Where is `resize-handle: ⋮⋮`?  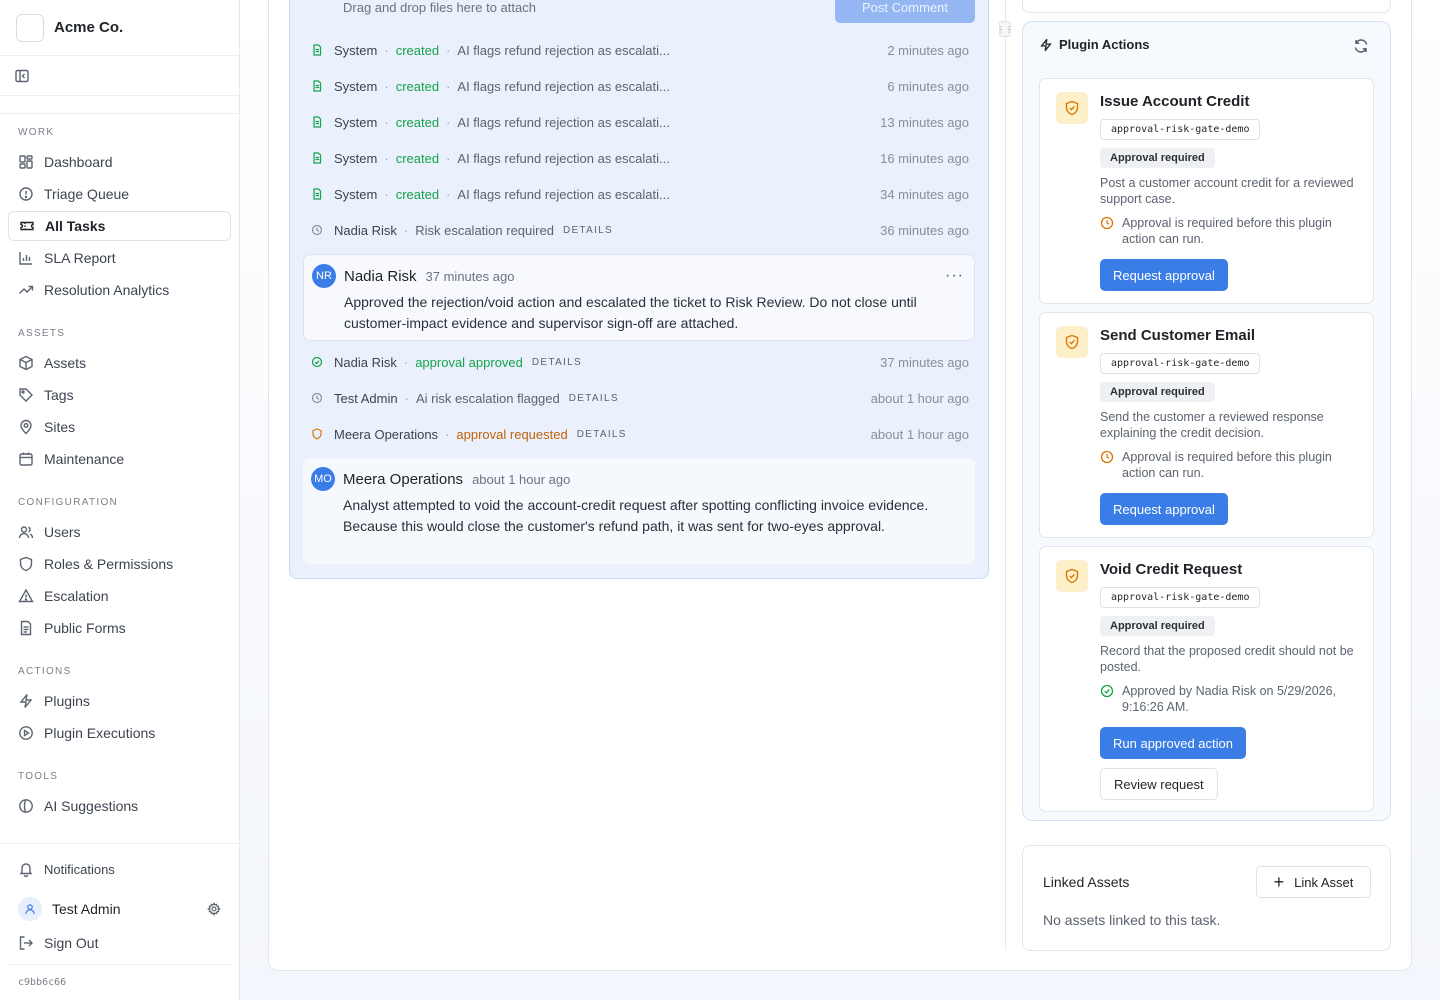 resize-handle: ⋮⋮ is located at coordinates (1005, 29).